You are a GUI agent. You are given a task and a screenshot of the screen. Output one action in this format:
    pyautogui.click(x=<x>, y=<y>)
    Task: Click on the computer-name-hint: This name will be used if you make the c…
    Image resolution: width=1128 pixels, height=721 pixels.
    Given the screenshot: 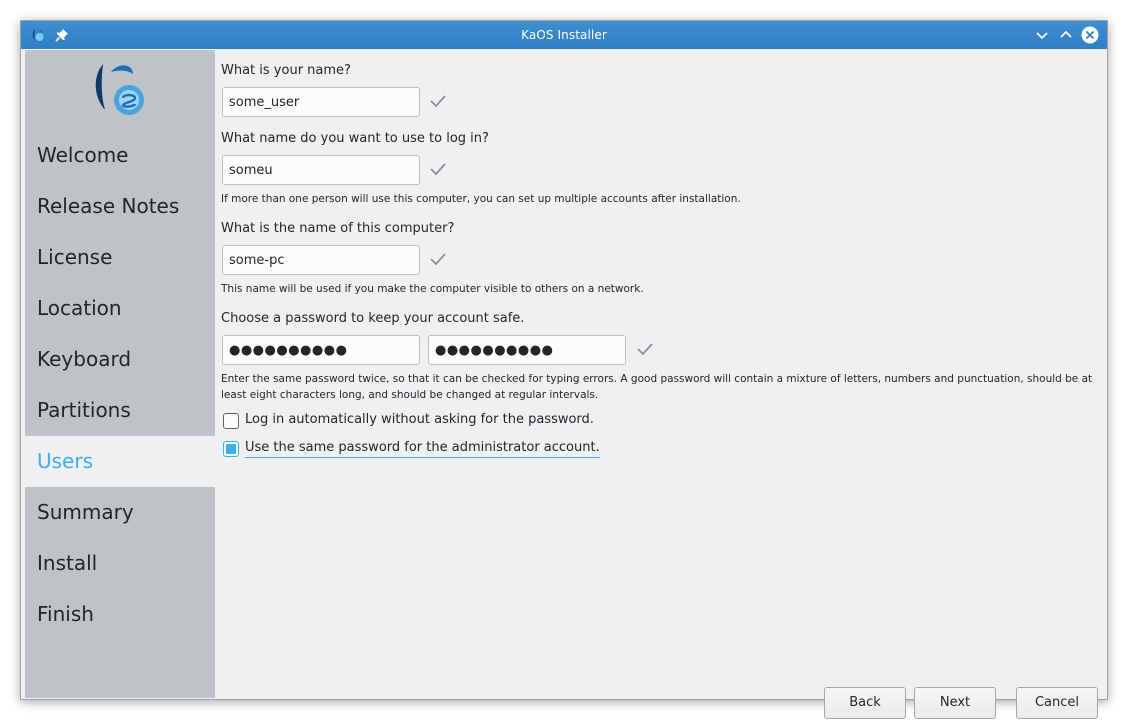 What is the action you would take?
    pyautogui.click(x=432, y=289)
    